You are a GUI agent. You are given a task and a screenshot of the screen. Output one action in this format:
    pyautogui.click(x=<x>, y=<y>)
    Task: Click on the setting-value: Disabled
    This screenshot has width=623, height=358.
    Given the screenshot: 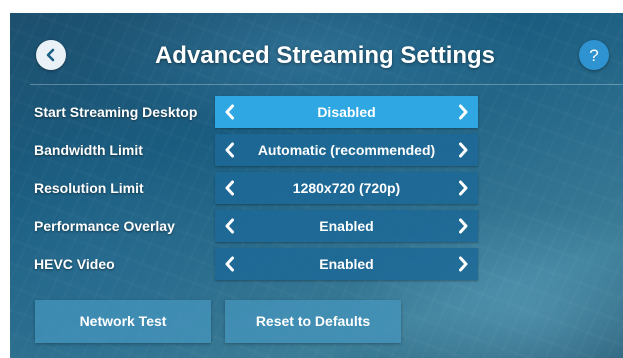 What is the action you would take?
    pyautogui.click(x=346, y=112)
    